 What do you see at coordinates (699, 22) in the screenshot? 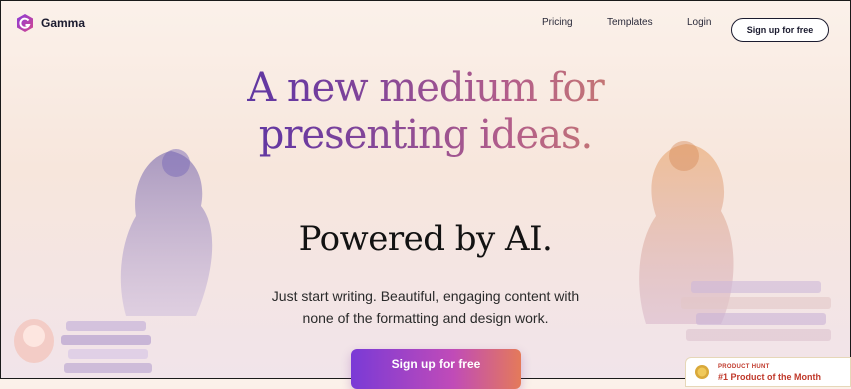
I see `nav-link-login: Login` at bounding box center [699, 22].